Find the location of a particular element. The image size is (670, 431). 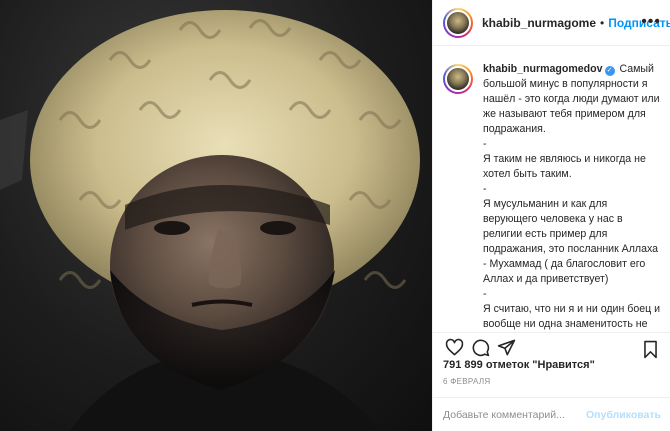

share-icon is located at coordinates (506, 347).